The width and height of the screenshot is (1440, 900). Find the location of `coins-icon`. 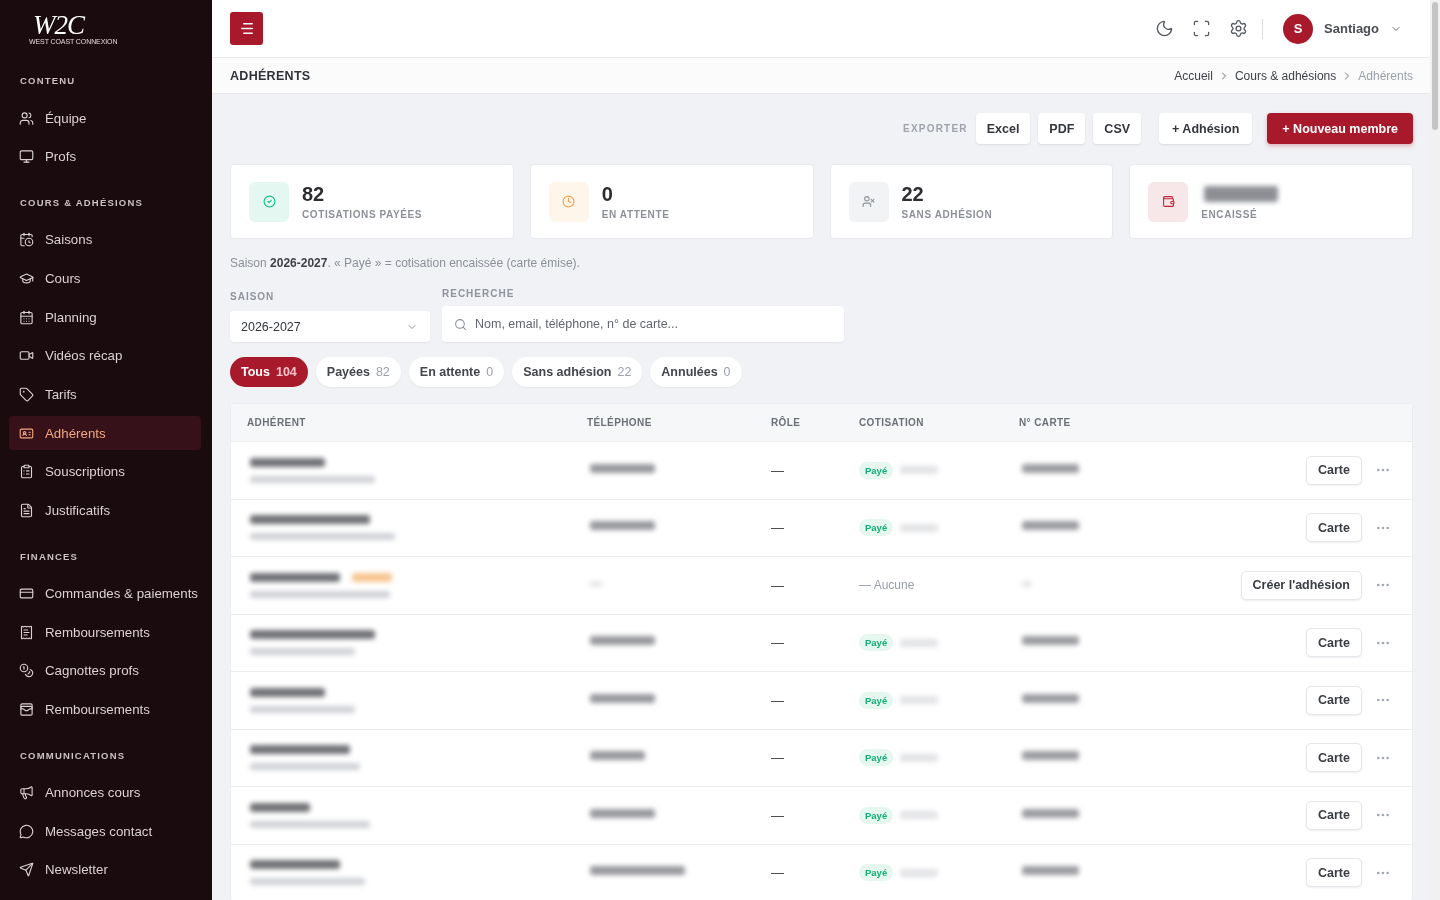

coins-icon is located at coordinates (26, 671).